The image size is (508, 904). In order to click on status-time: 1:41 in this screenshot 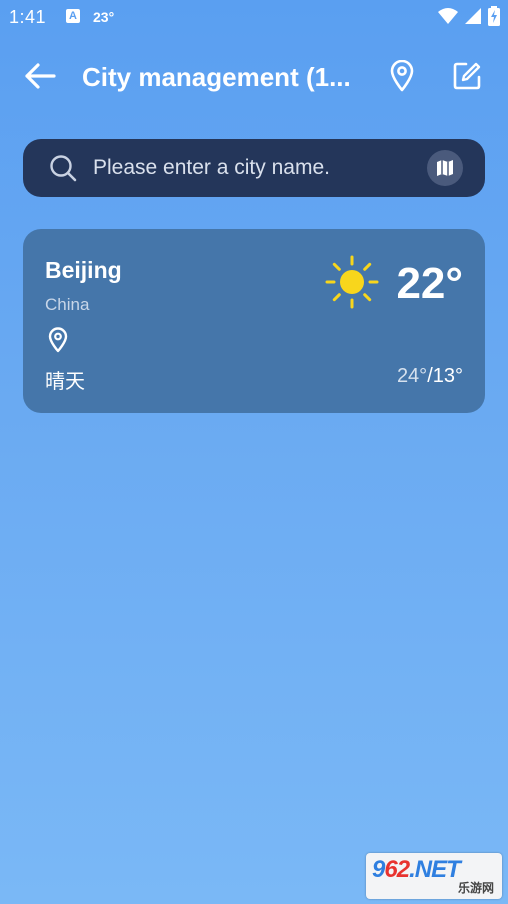, I will do `click(28, 17)`.